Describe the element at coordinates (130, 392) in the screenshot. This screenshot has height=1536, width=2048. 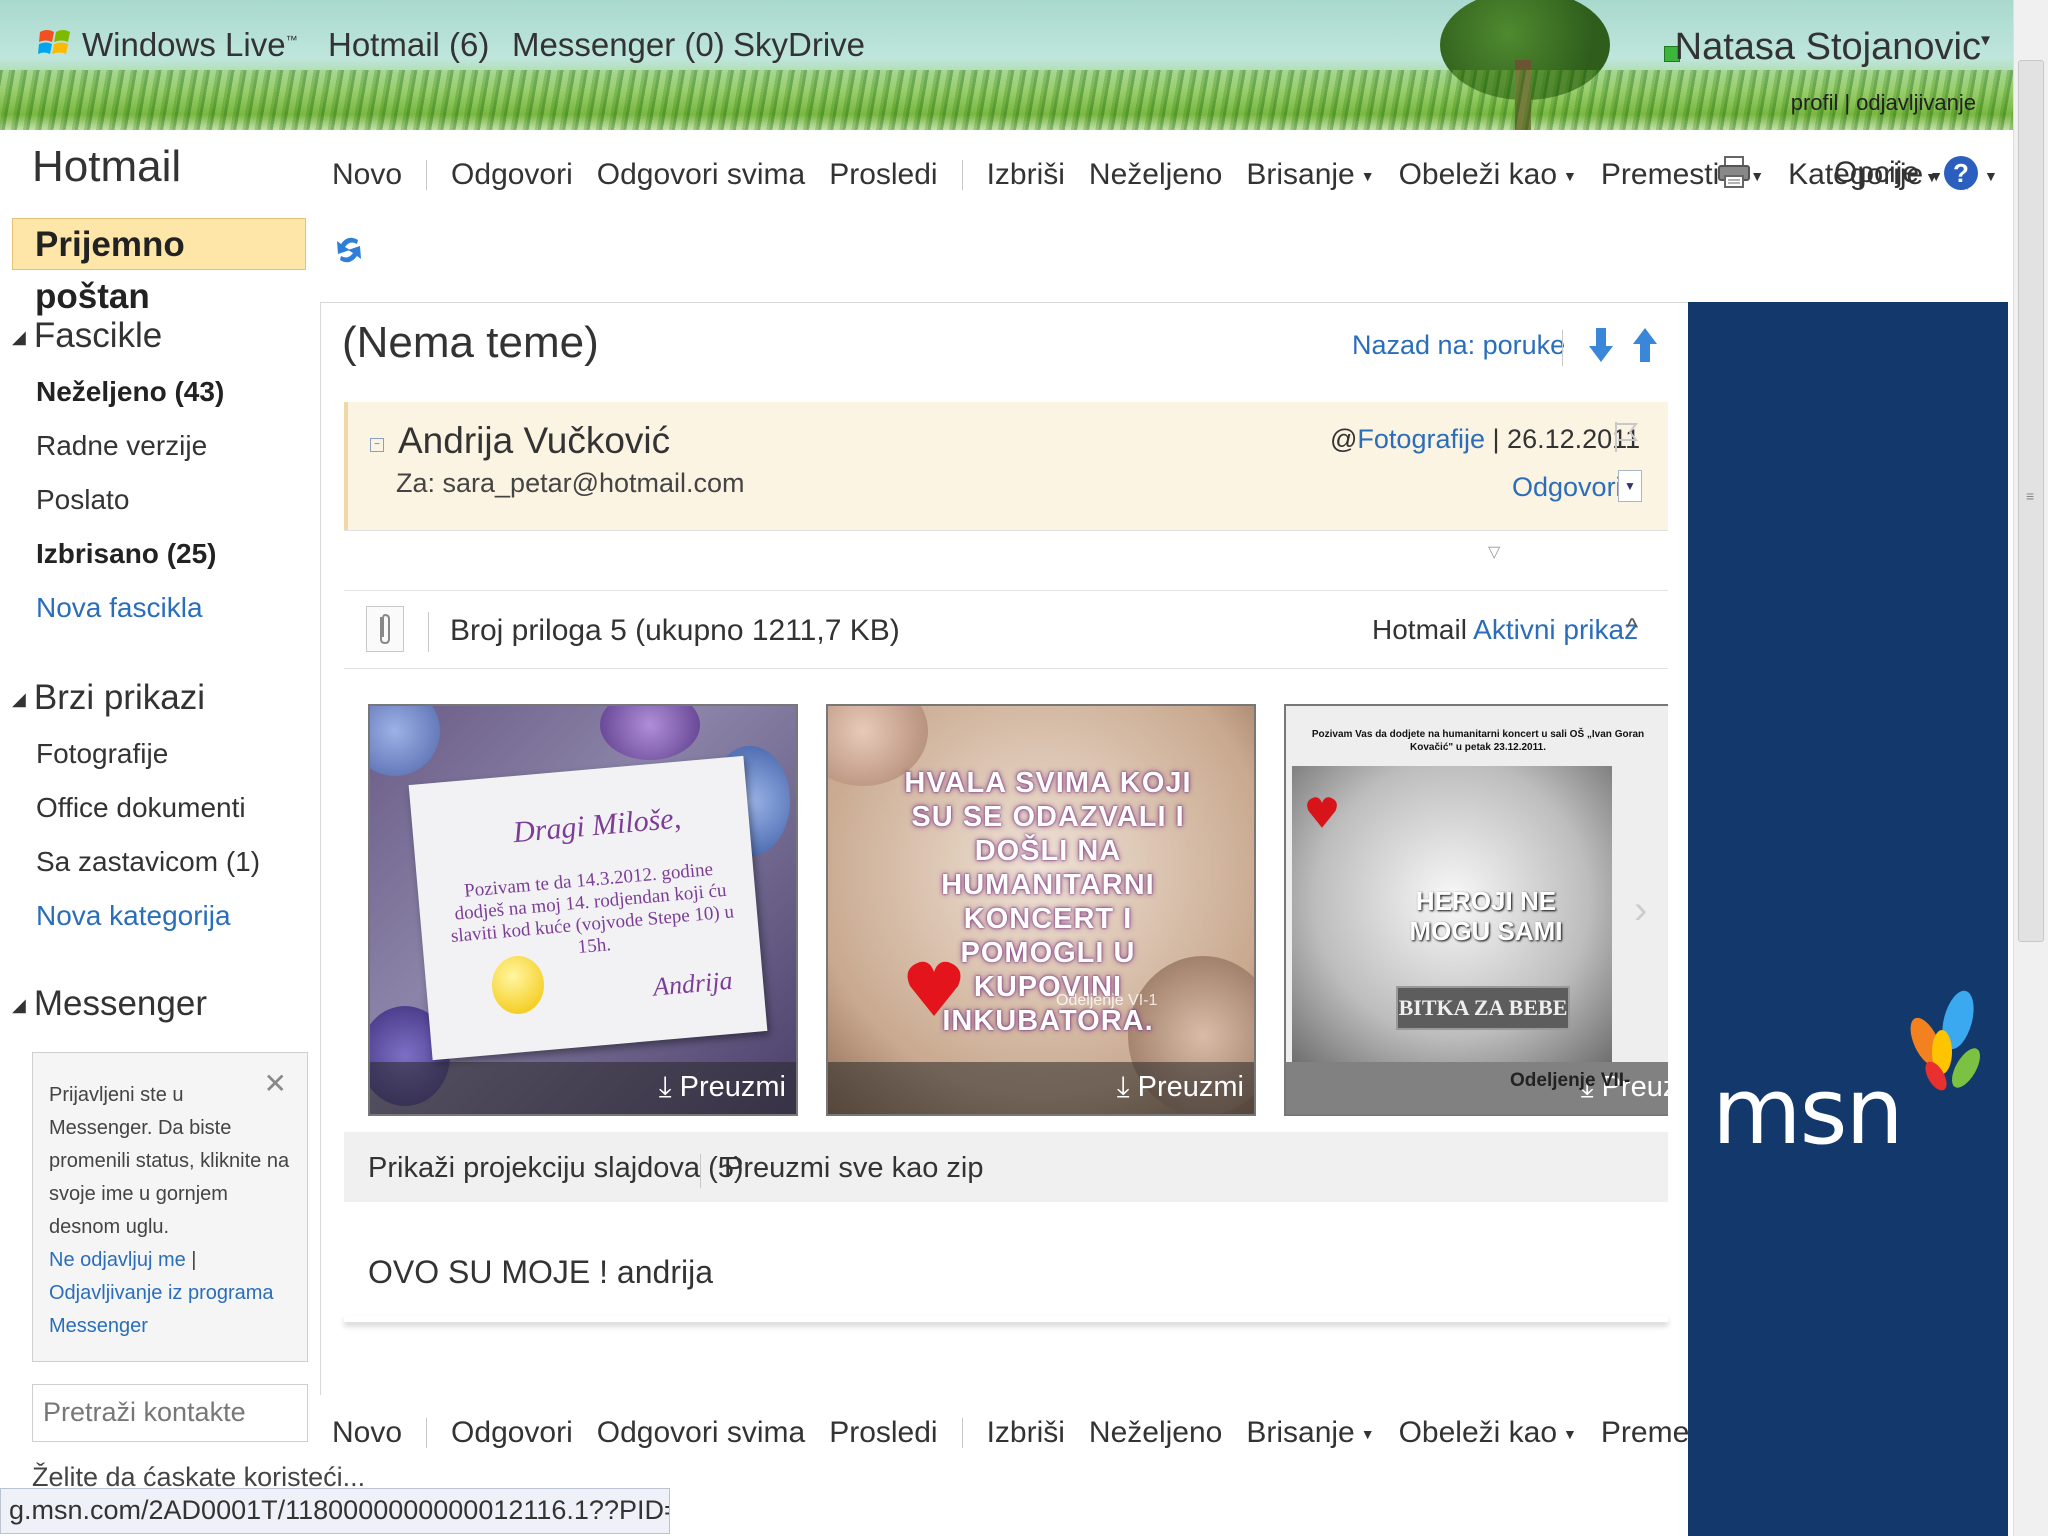
I see `folder-junk: Neželjeno (43)` at that location.